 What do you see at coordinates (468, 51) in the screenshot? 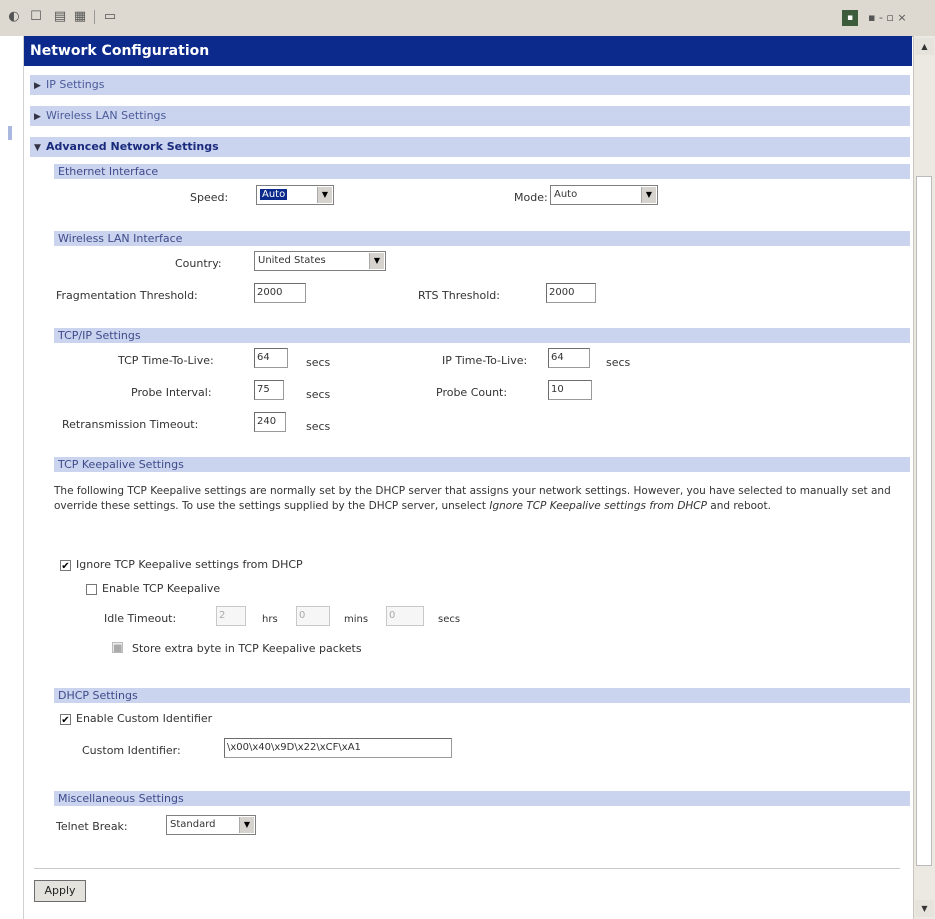
I see `page-title-bar: Network Configuration` at bounding box center [468, 51].